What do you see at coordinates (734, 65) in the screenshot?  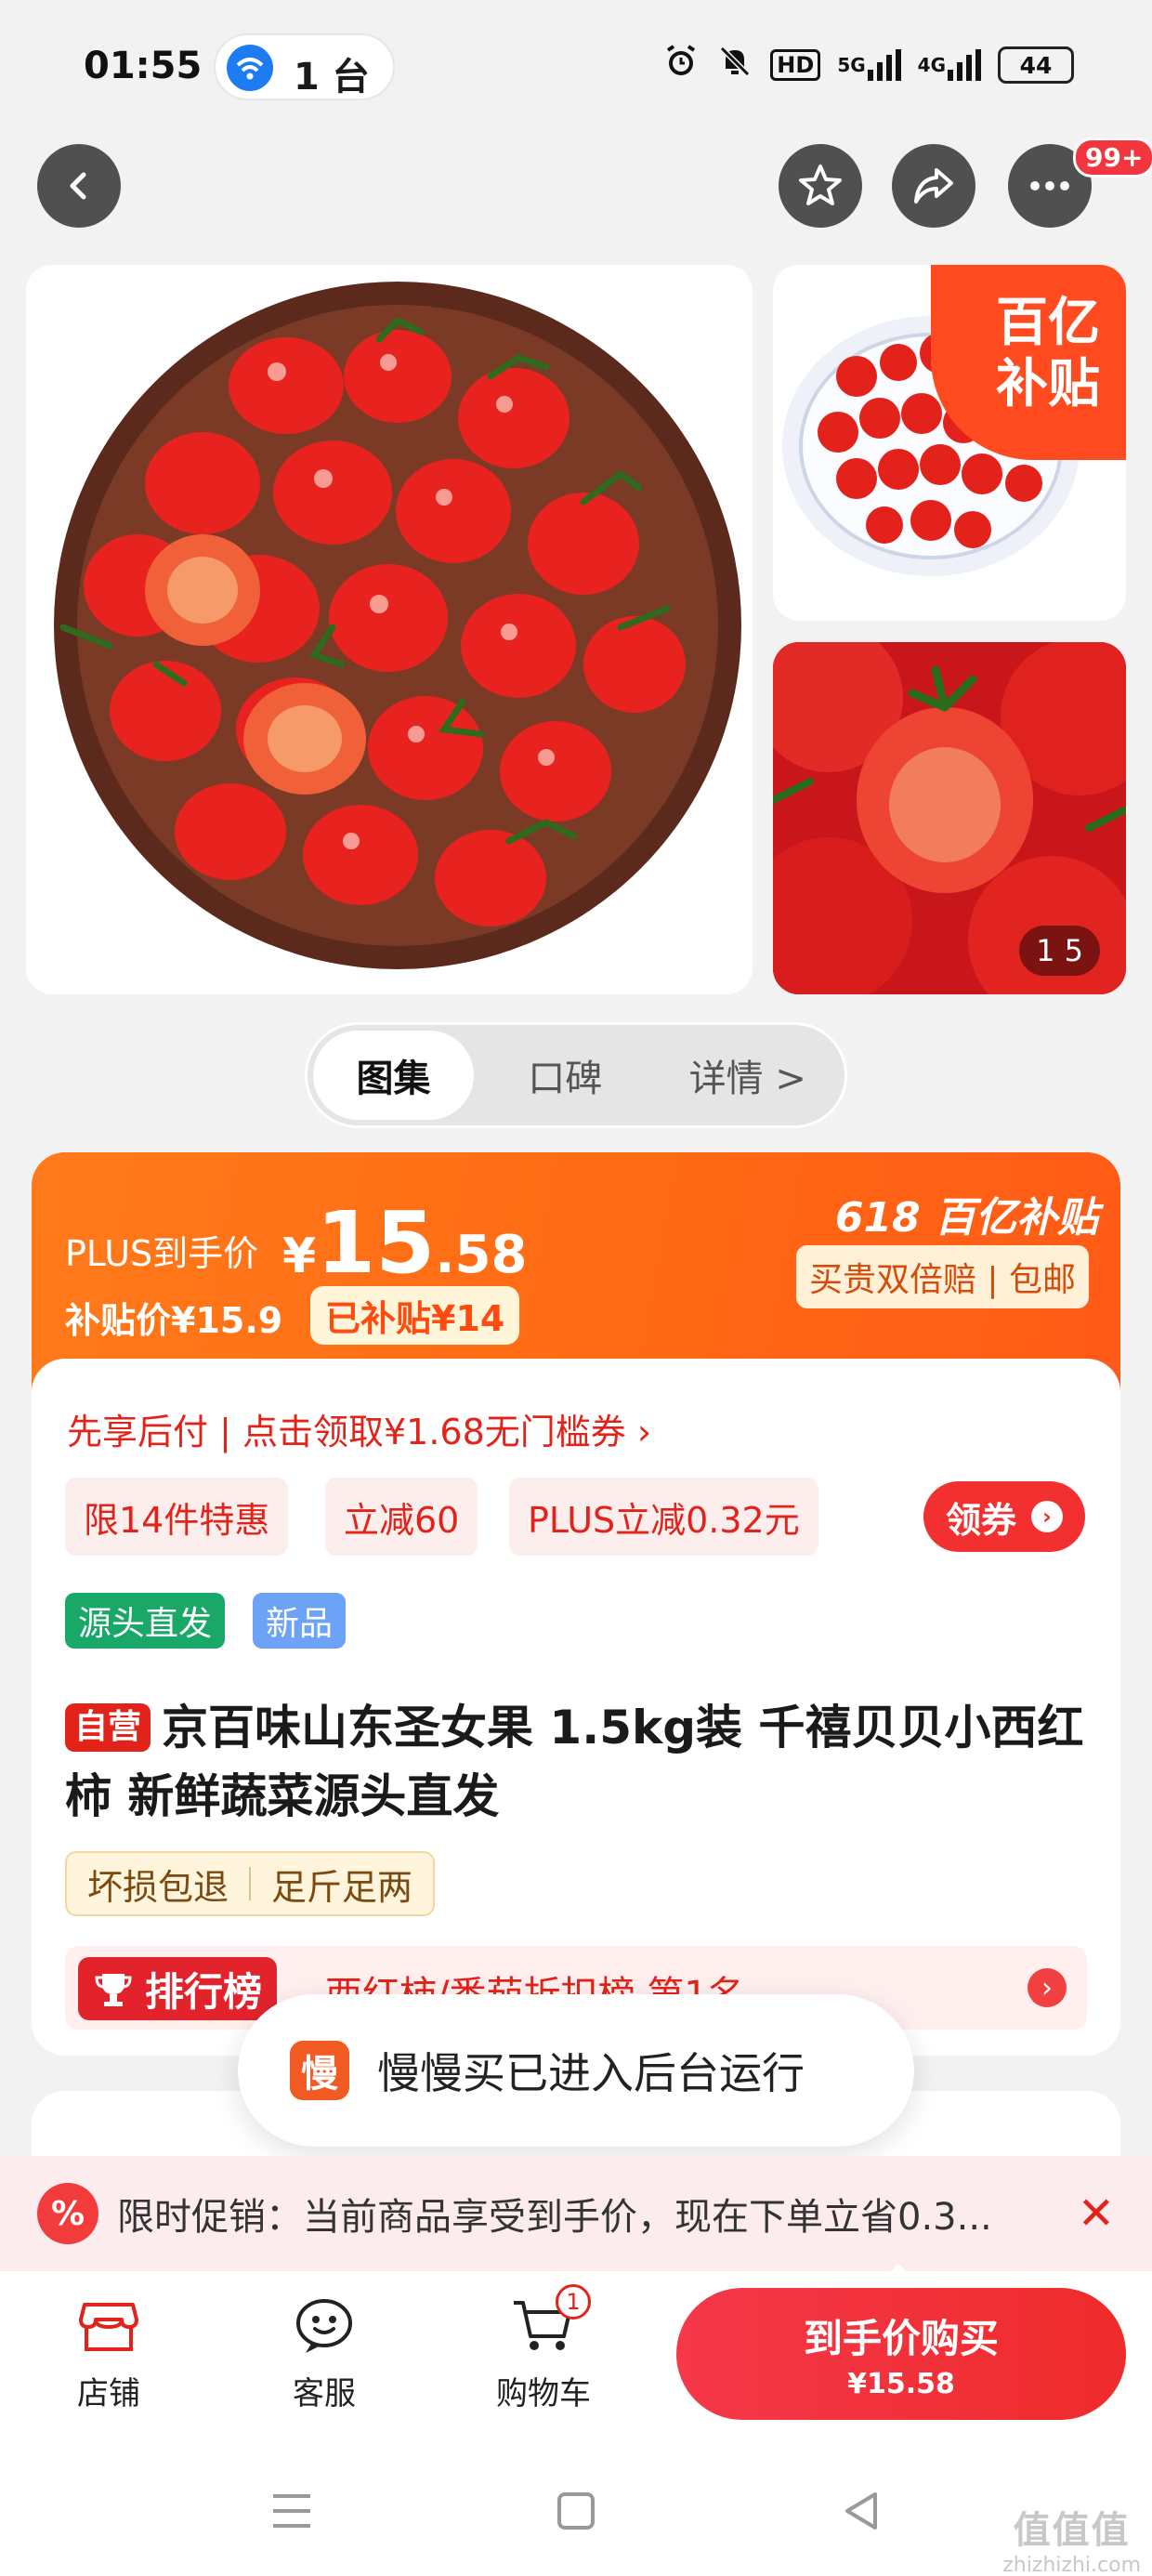 I see `mute-icon` at bounding box center [734, 65].